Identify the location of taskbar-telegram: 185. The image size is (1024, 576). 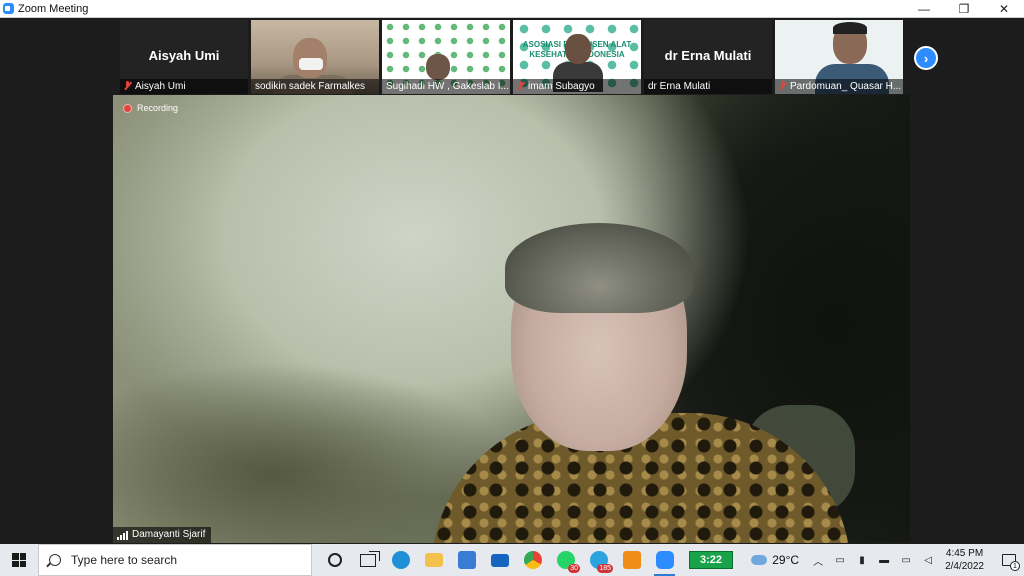
(598, 560).